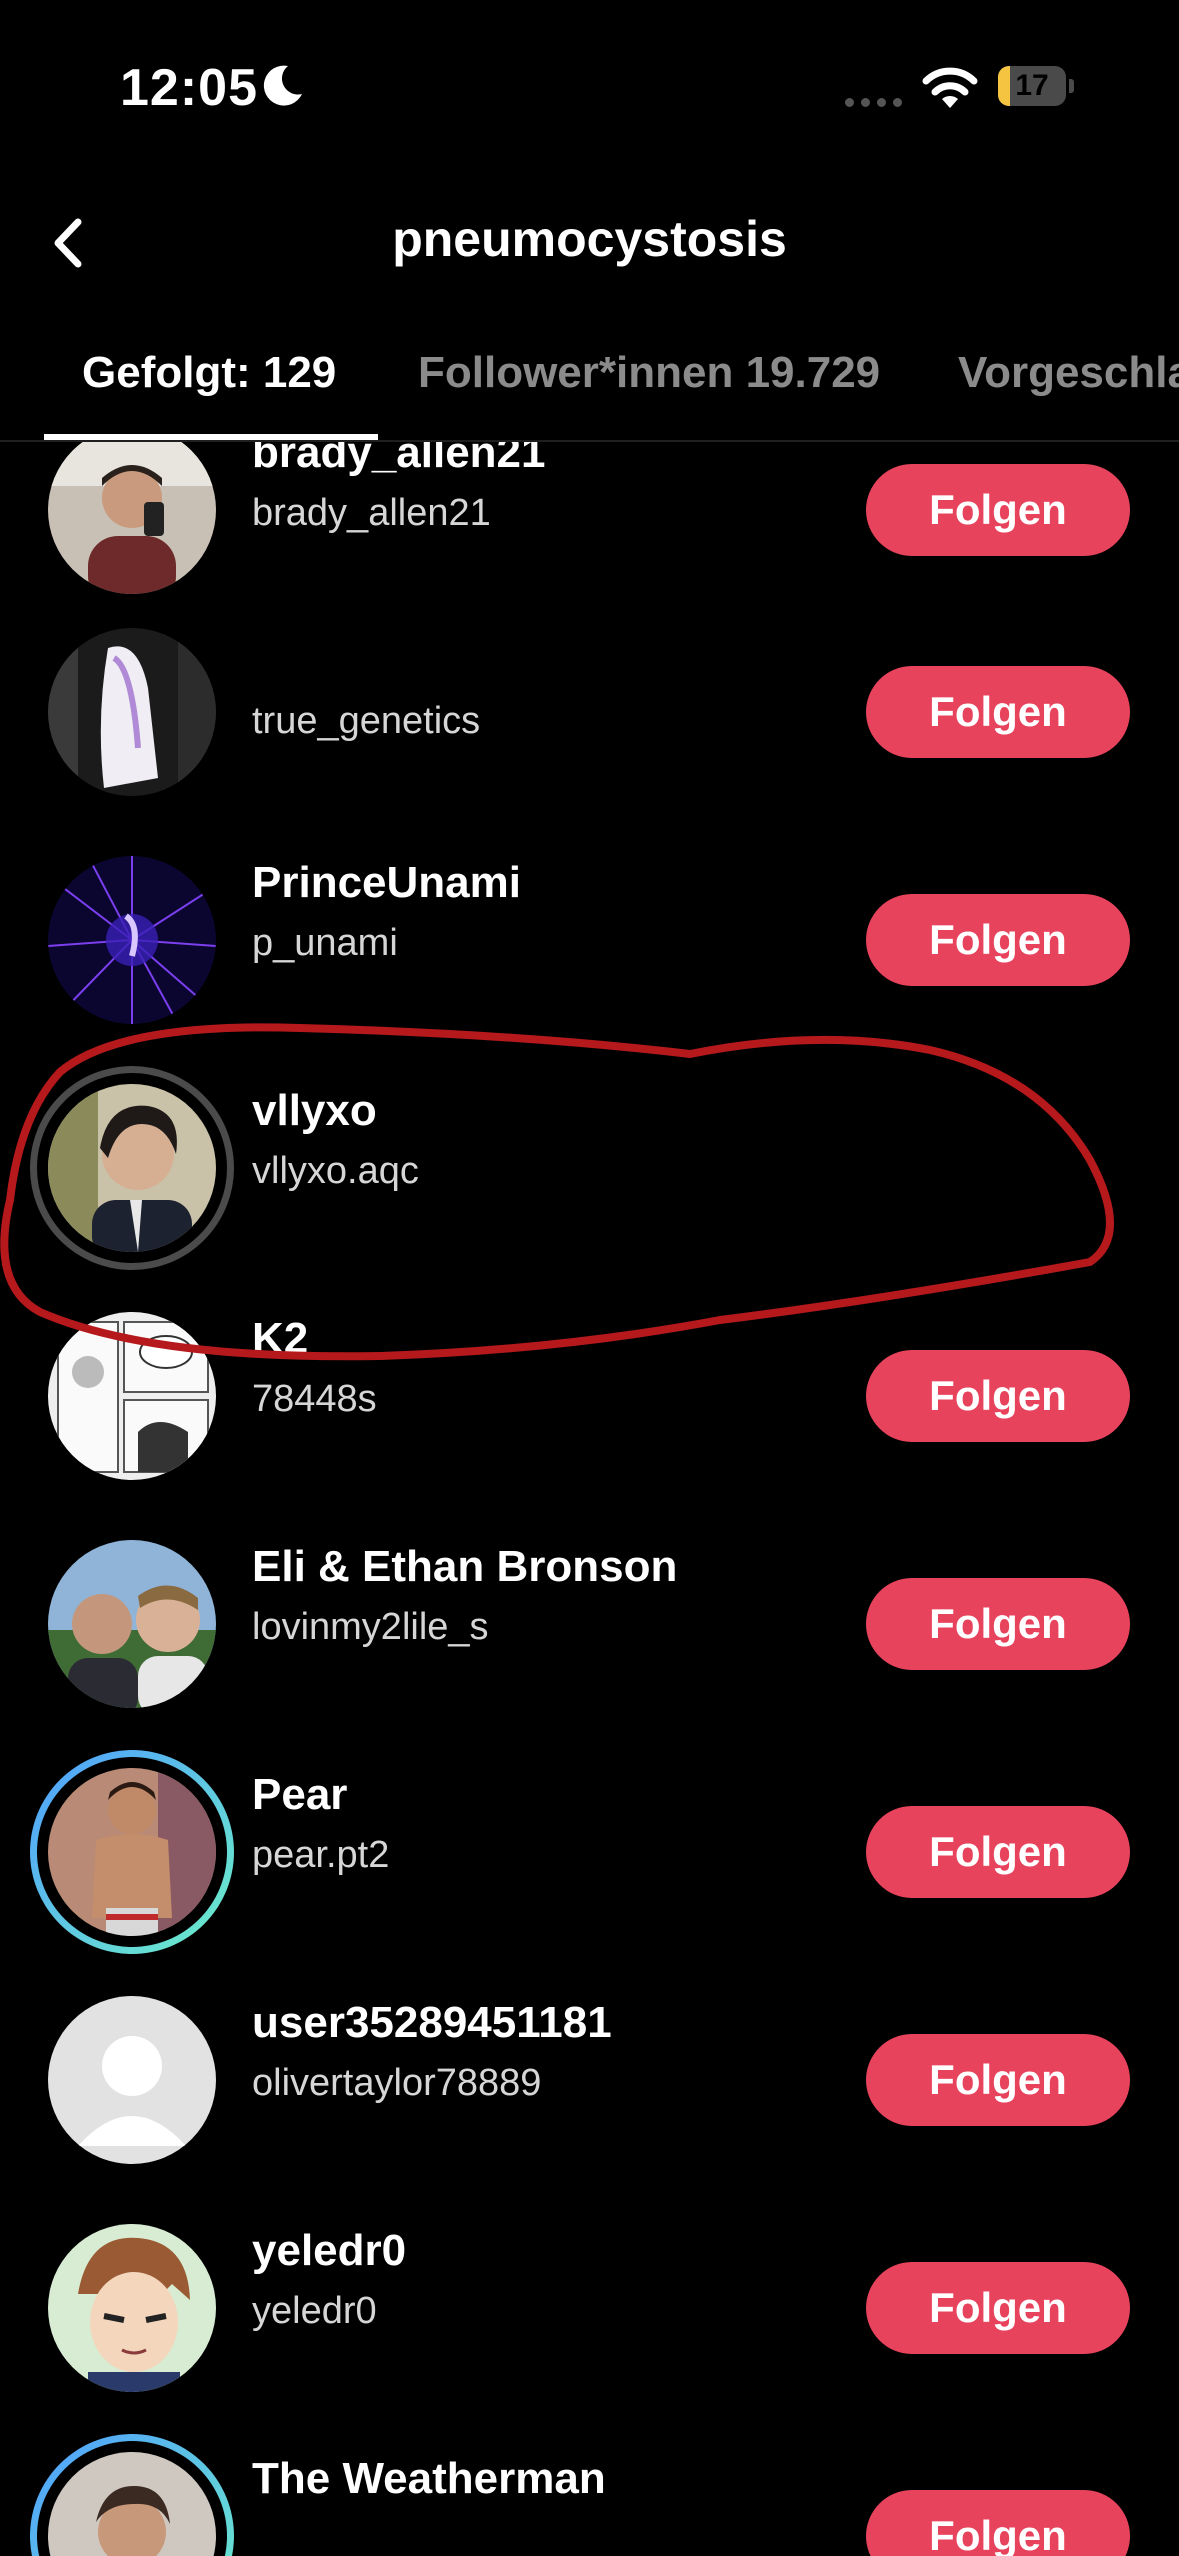 This screenshot has width=1179, height=2556. Describe the element at coordinates (465, 1566) in the screenshot. I see `user-name: Eli & Ethan Bronson` at that location.